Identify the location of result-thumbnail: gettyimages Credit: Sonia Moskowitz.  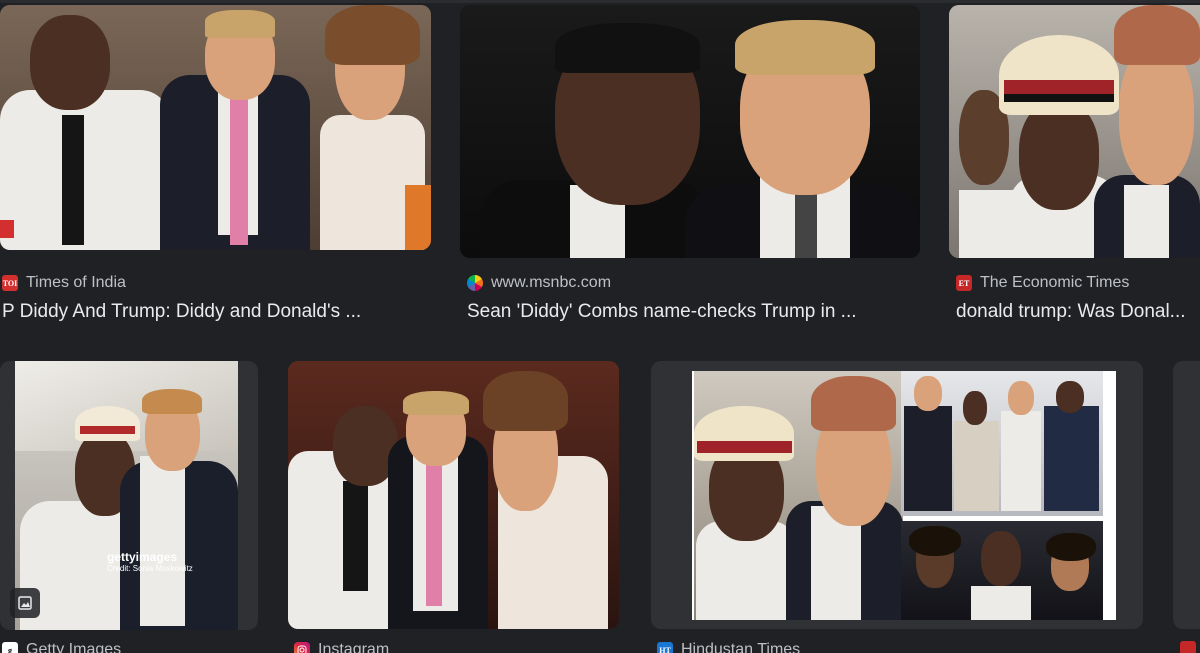
(129, 495).